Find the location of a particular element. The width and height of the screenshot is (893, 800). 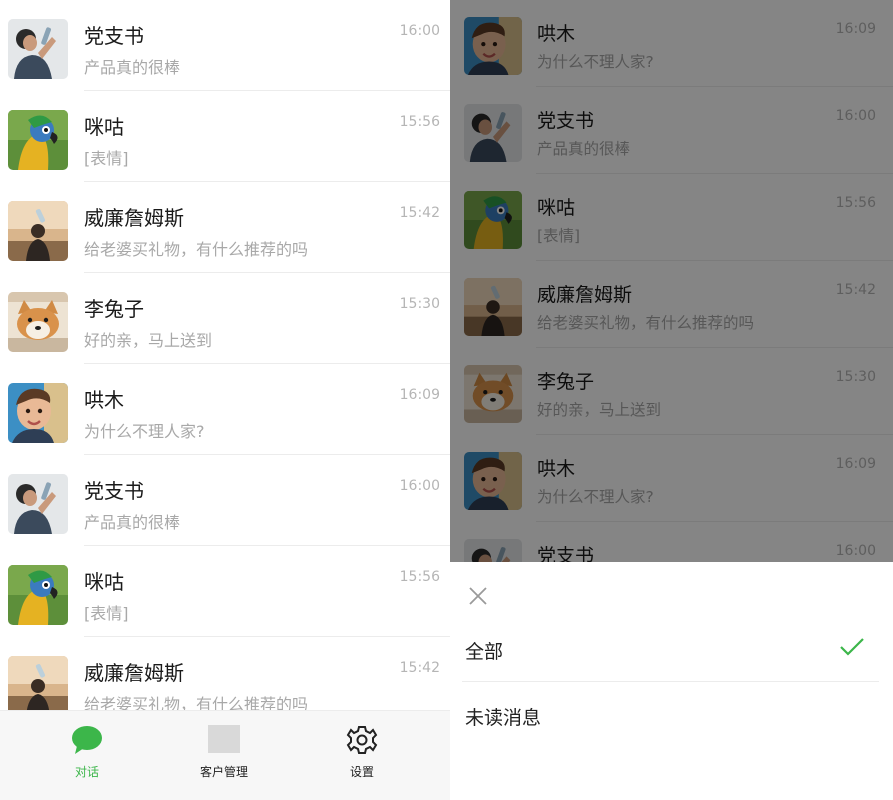

close-icon is located at coordinates (478, 596).